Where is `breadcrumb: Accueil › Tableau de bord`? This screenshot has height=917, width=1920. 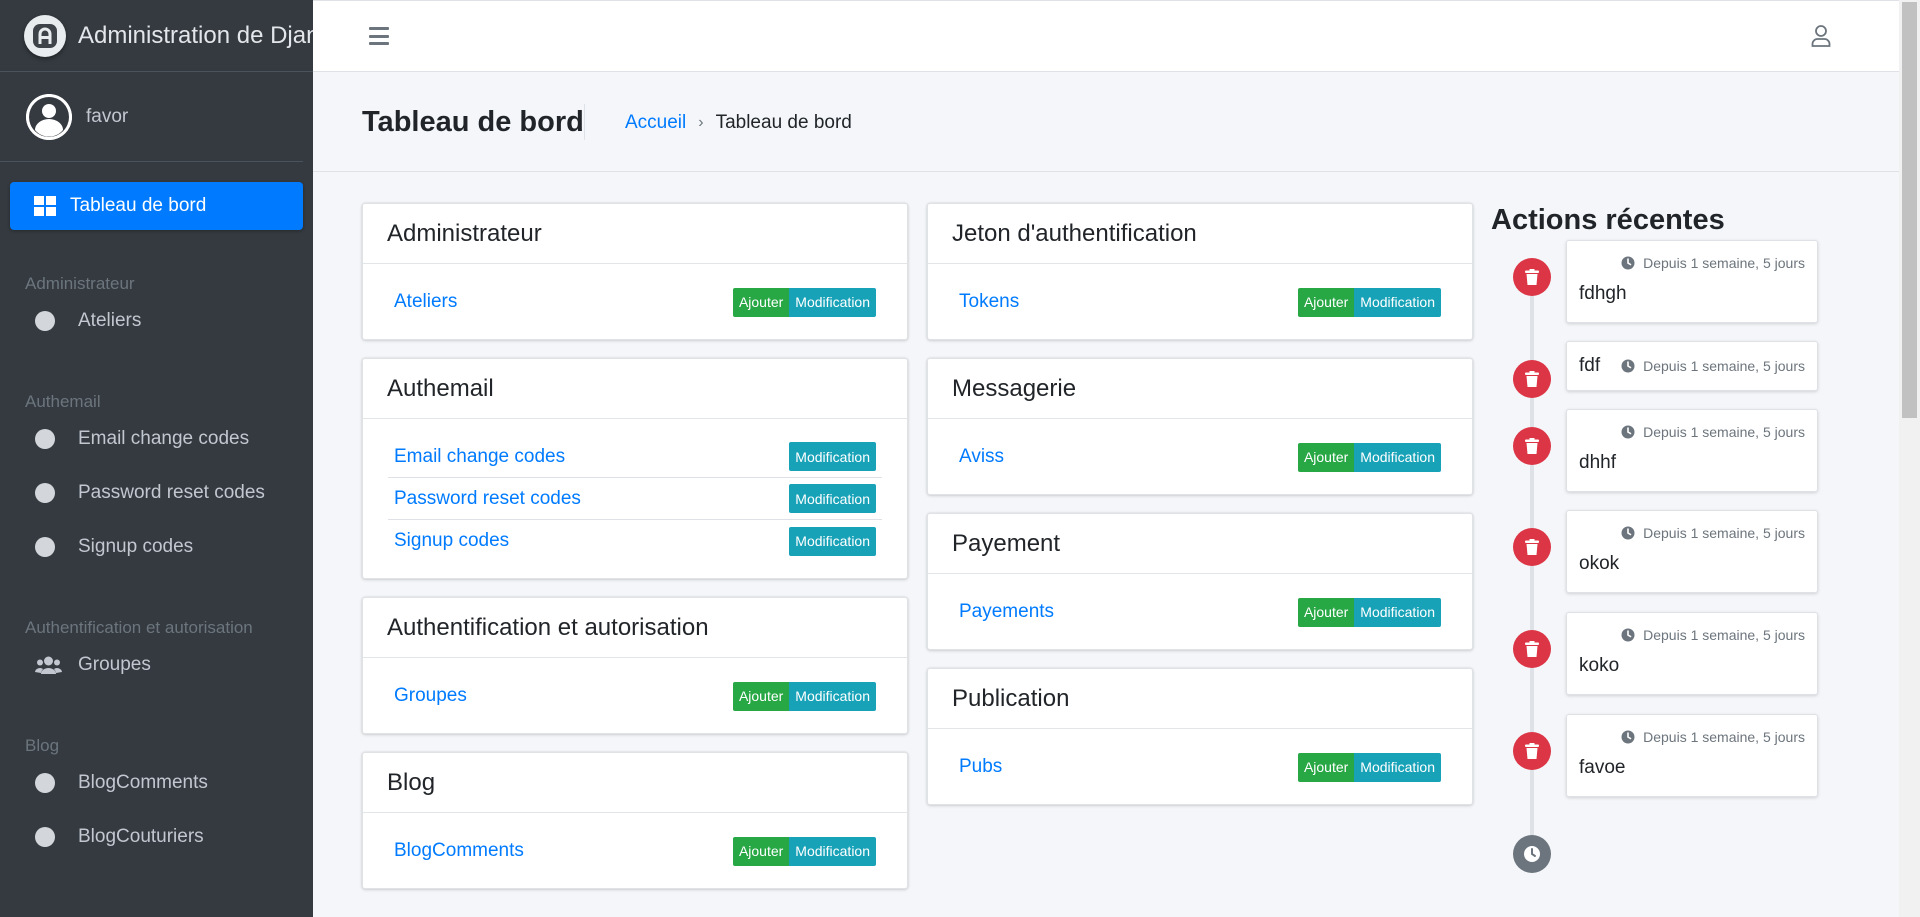 breadcrumb: Accueil › Tableau de bord is located at coordinates (738, 123).